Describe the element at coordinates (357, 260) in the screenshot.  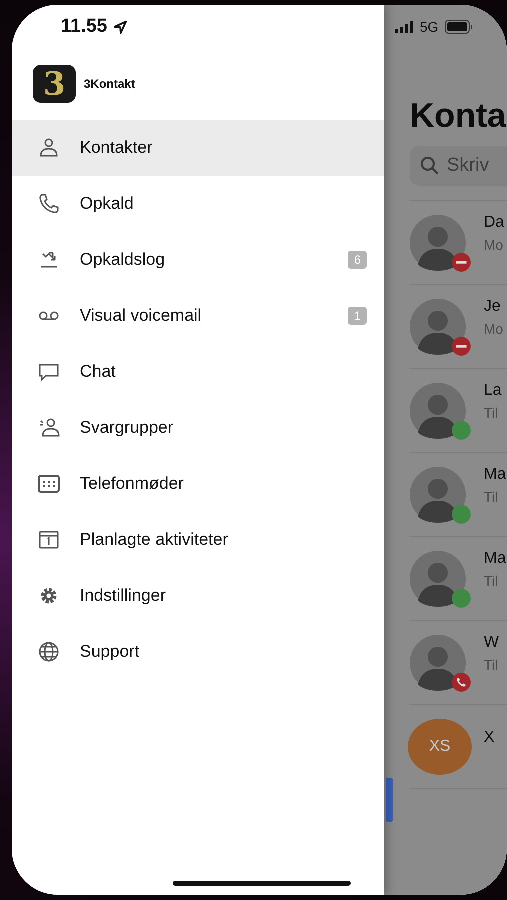
I see `count-badge: 6` at that location.